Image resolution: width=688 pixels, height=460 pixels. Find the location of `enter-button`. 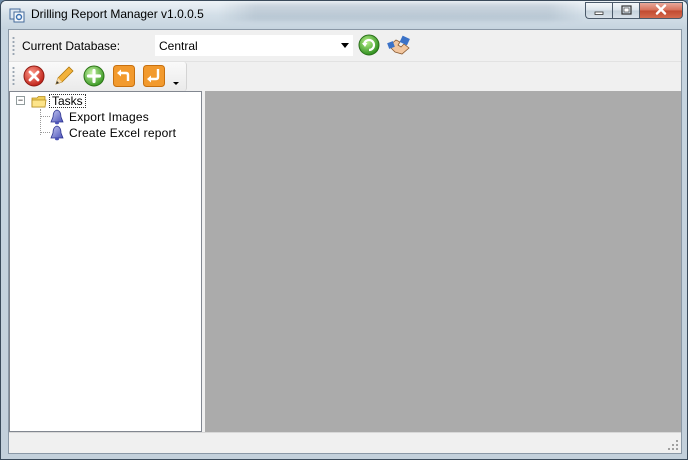

enter-button is located at coordinates (154, 76).